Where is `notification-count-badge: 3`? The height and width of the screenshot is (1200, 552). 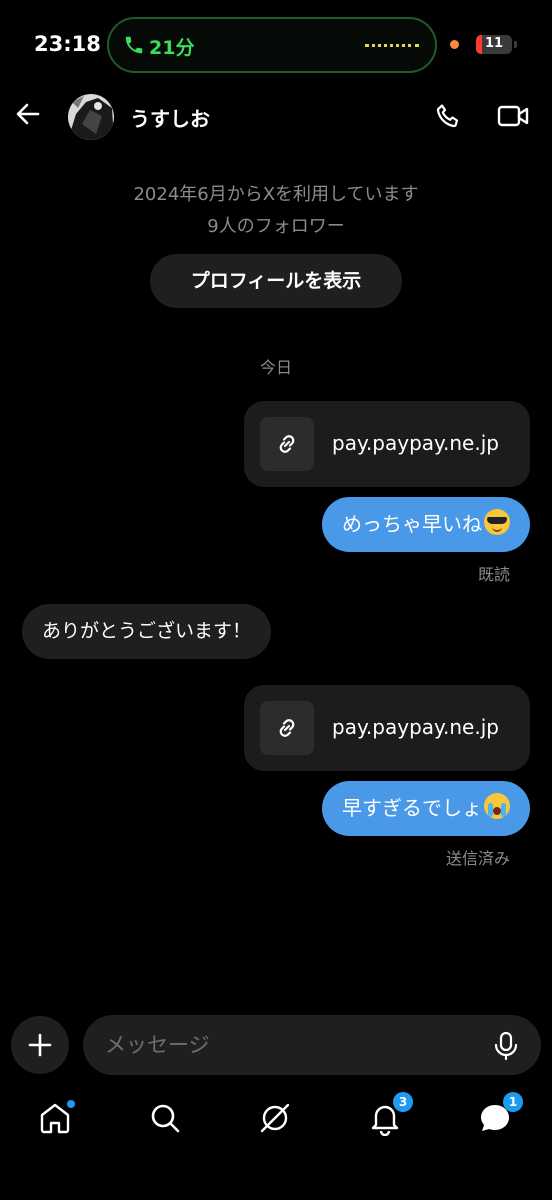 notification-count-badge: 3 is located at coordinates (403, 1102).